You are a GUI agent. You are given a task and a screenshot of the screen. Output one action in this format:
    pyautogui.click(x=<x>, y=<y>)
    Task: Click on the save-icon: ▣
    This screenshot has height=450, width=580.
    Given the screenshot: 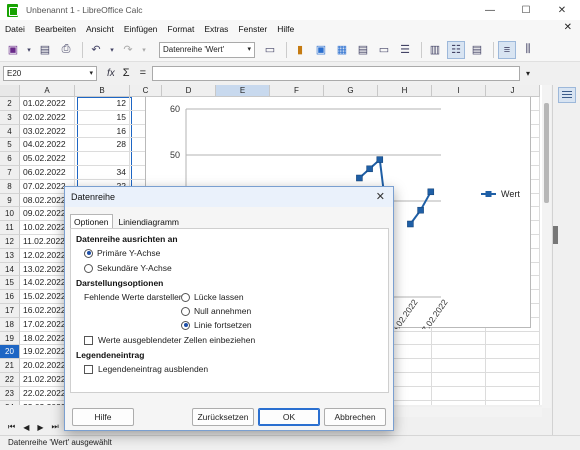 What is the action you would take?
    pyautogui.click(x=13, y=50)
    